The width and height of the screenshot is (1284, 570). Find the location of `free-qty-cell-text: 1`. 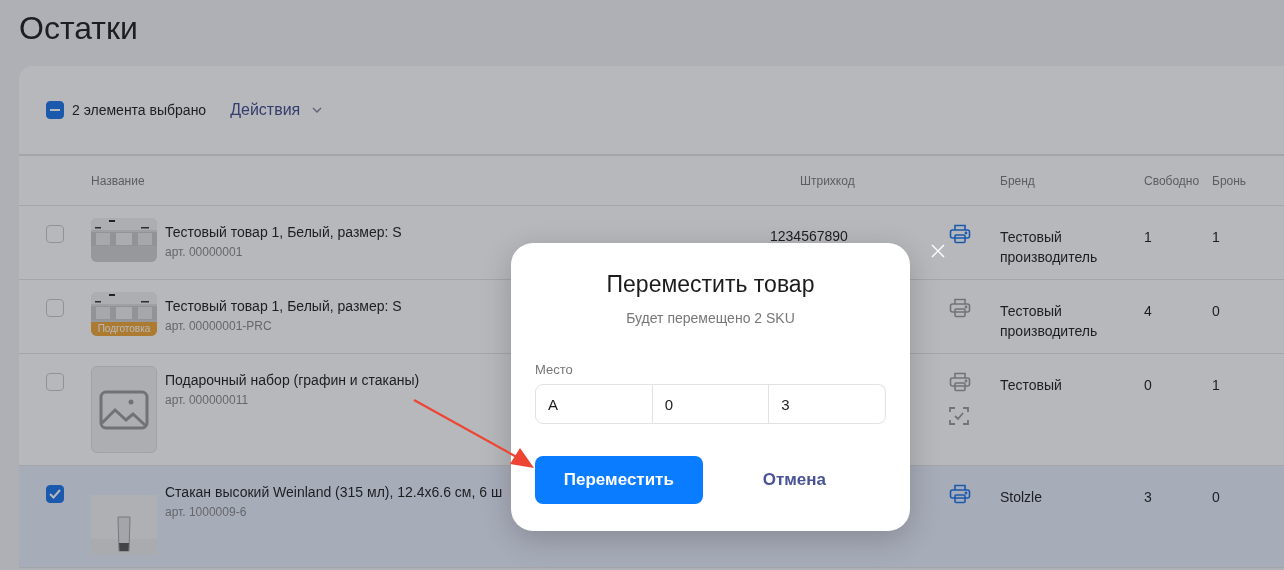

free-qty-cell-text: 1 is located at coordinates (1148, 237).